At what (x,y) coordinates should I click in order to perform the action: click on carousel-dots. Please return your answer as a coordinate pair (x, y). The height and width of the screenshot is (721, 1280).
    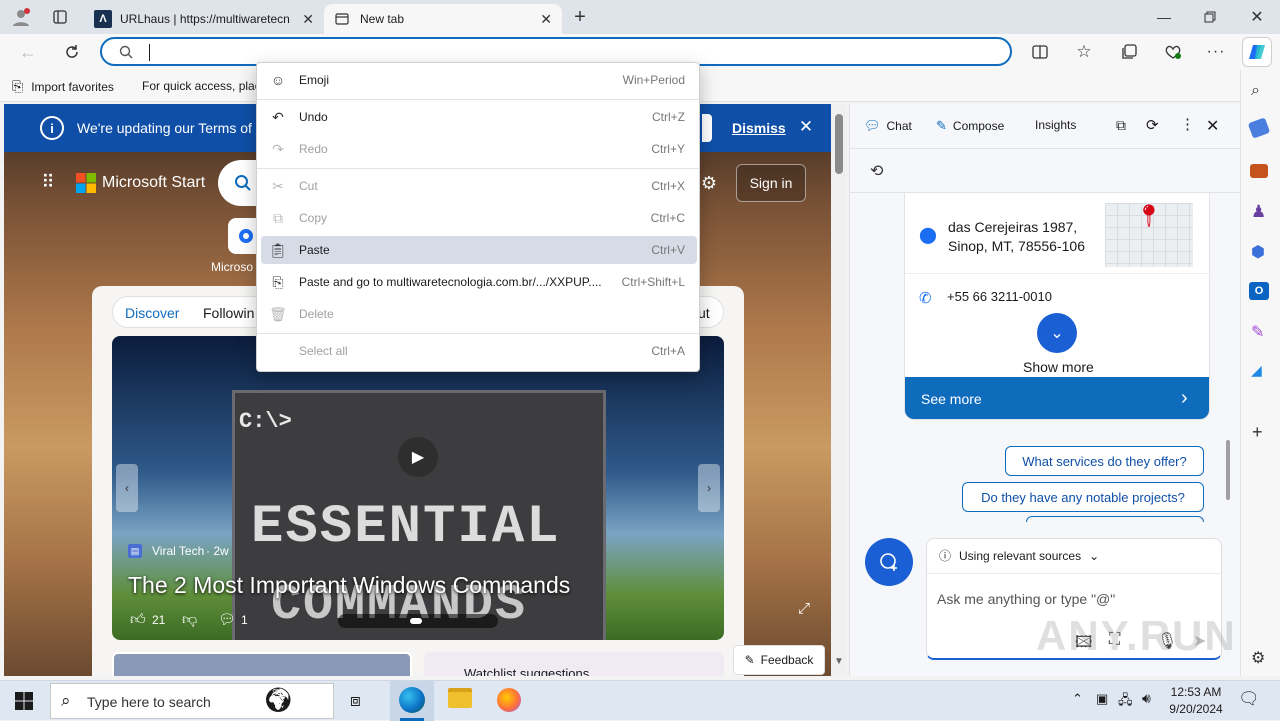
    Looking at the image, I should click on (418, 621).